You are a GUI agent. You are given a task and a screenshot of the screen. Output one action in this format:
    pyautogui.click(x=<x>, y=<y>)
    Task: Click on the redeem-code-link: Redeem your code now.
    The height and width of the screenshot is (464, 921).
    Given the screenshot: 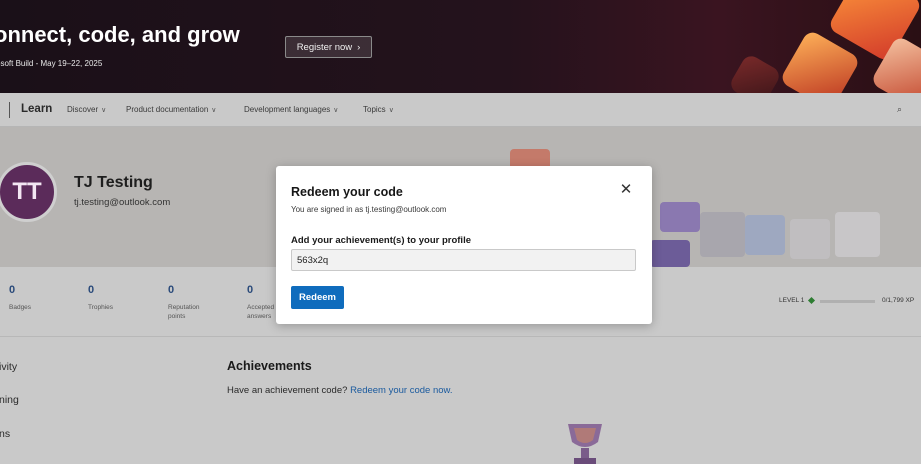 What is the action you would take?
    pyautogui.click(x=401, y=390)
    